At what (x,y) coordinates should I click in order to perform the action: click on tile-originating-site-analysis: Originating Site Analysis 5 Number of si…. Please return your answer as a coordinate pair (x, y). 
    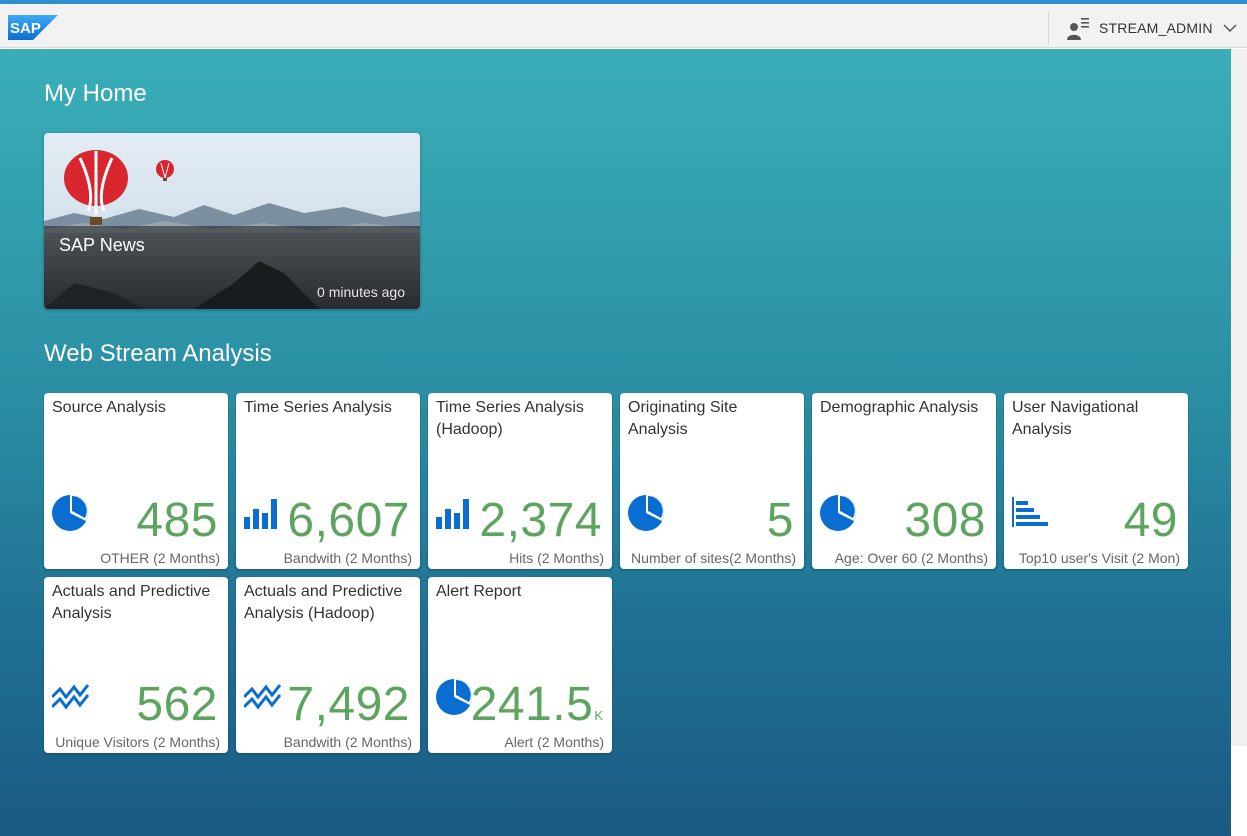
    Looking at the image, I should click on (712, 481).